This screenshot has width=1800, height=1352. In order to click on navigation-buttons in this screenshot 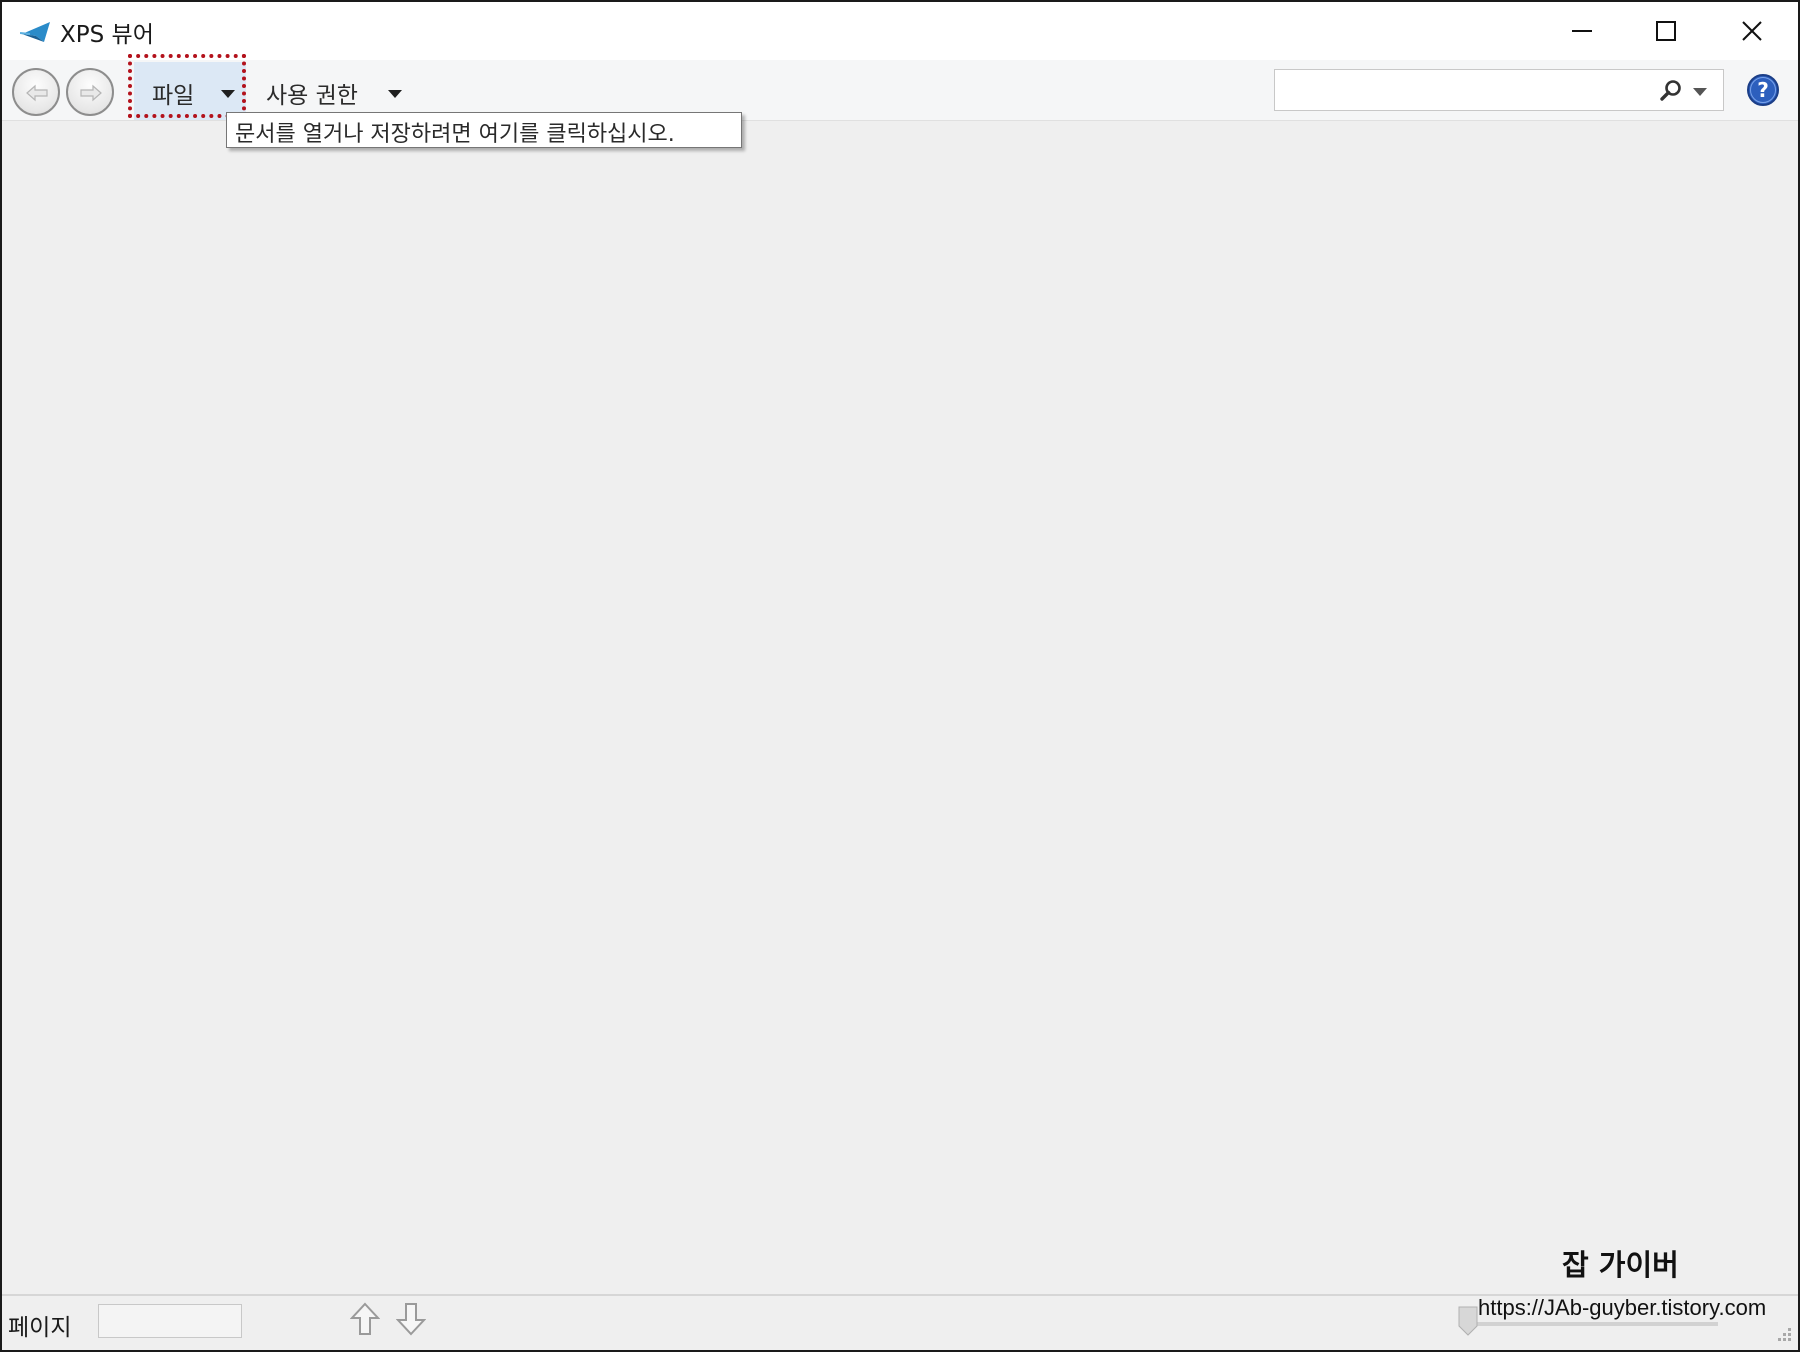, I will do `click(64, 93)`.